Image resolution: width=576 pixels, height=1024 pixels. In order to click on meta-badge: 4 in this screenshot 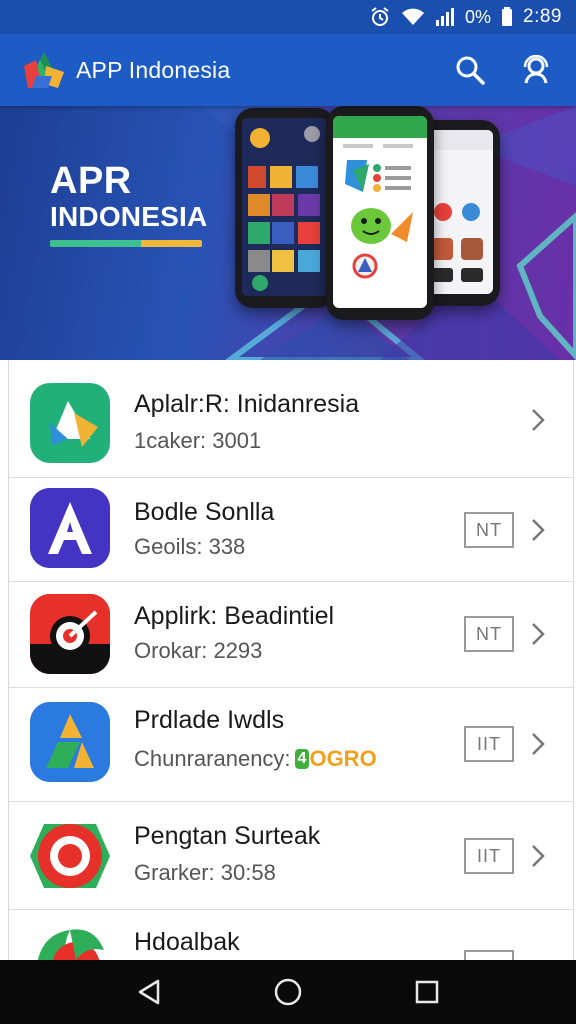, I will do `click(302, 759)`.